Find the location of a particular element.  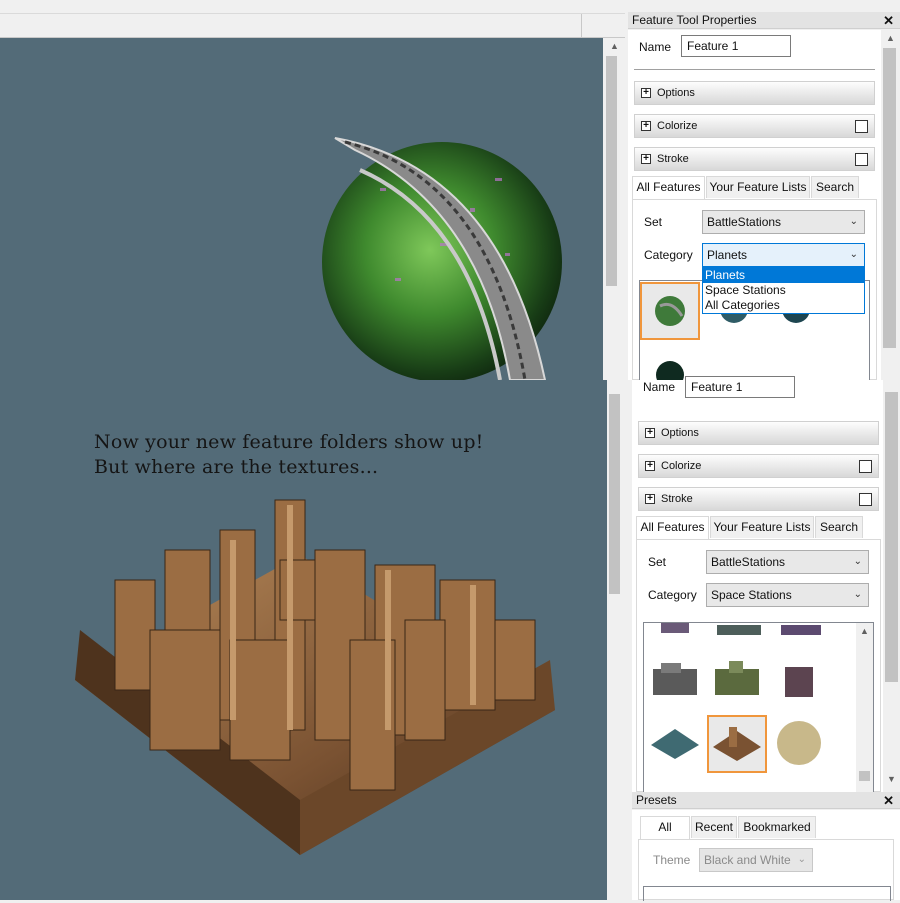

category-select-value: Space Stations is located at coordinates (751, 595).